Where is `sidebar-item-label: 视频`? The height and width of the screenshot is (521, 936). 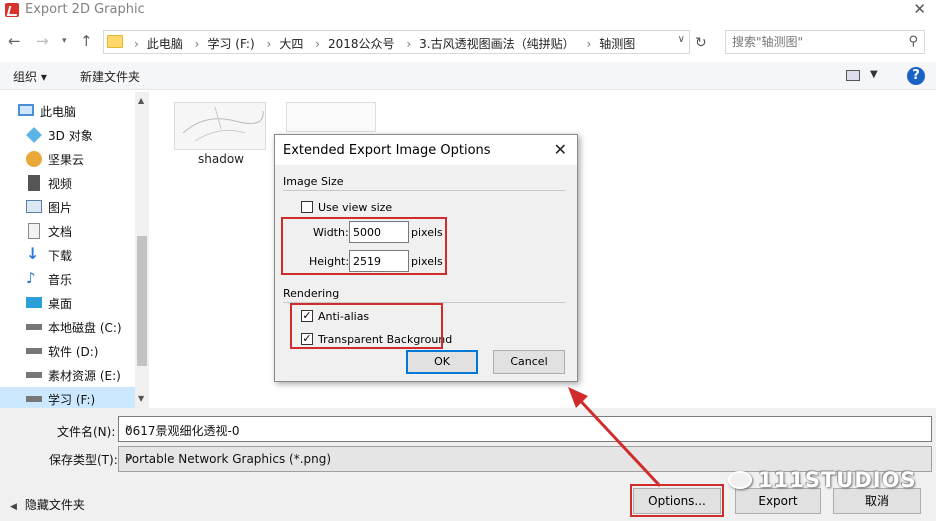
sidebar-item-label: 视频 is located at coordinates (60, 184).